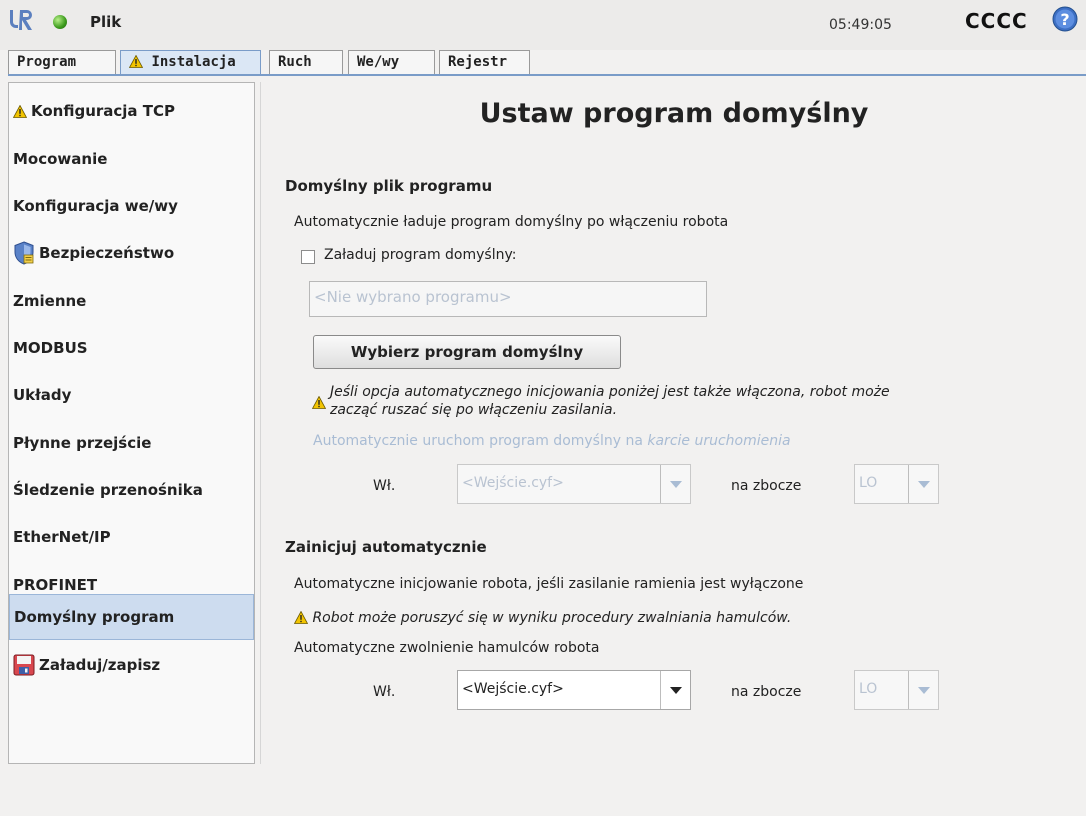 This screenshot has width=1086, height=816. Describe the element at coordinates (62, 62) in the screenshot. I see `tab-program: Program` at that location.